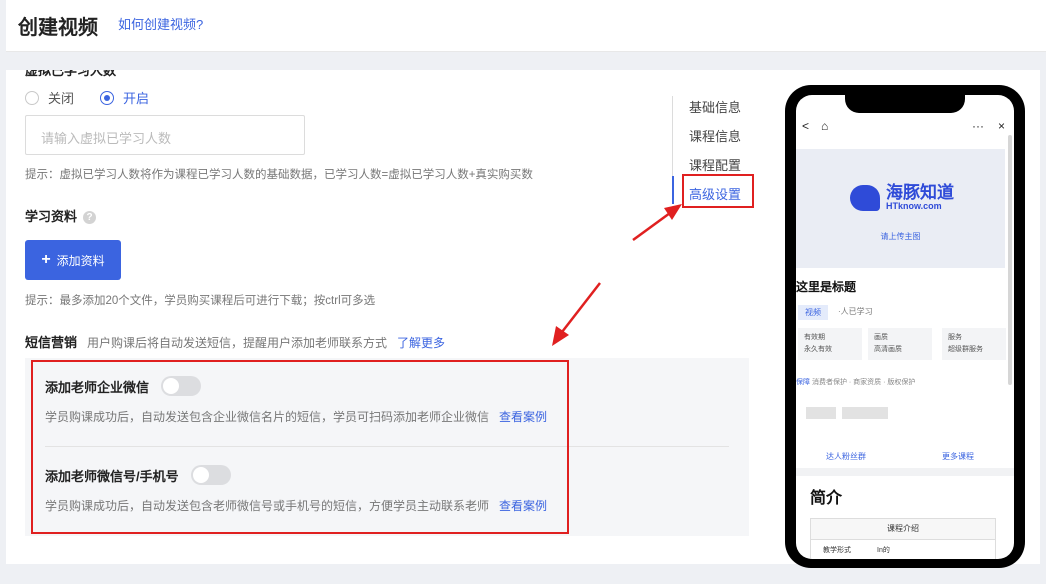 The image size is (1046, 584). I want to click on logo-sub: HTknow.com, so click(914, 206).